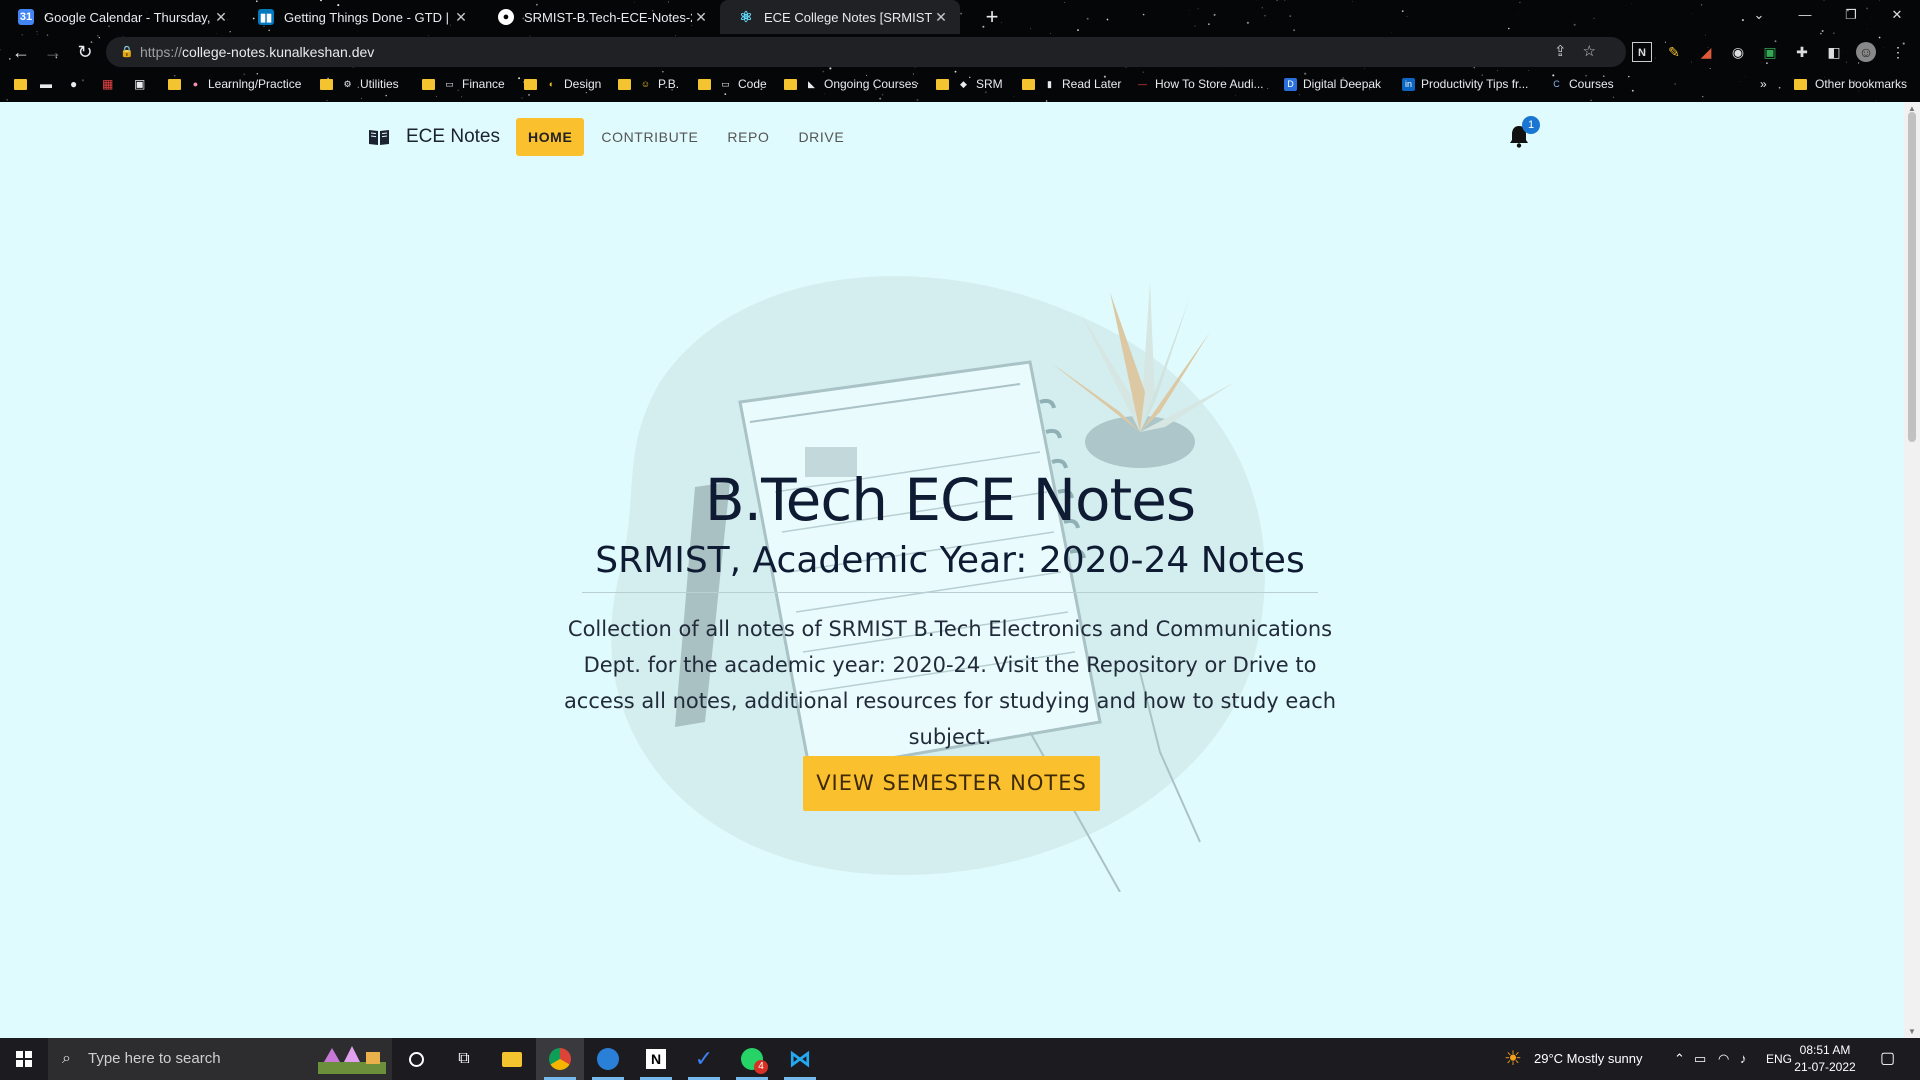  I want to click on pen-extension-icon: ✎, so click(1674, 52).